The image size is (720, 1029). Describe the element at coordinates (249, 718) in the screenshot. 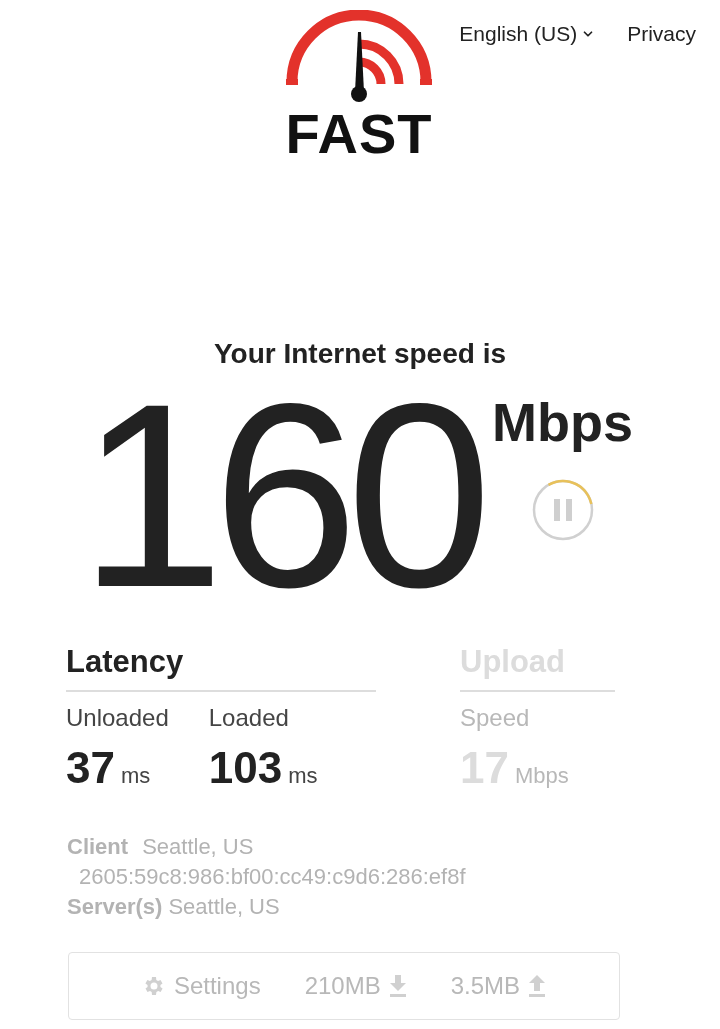

I see `metric-label: Loaded` at that location.